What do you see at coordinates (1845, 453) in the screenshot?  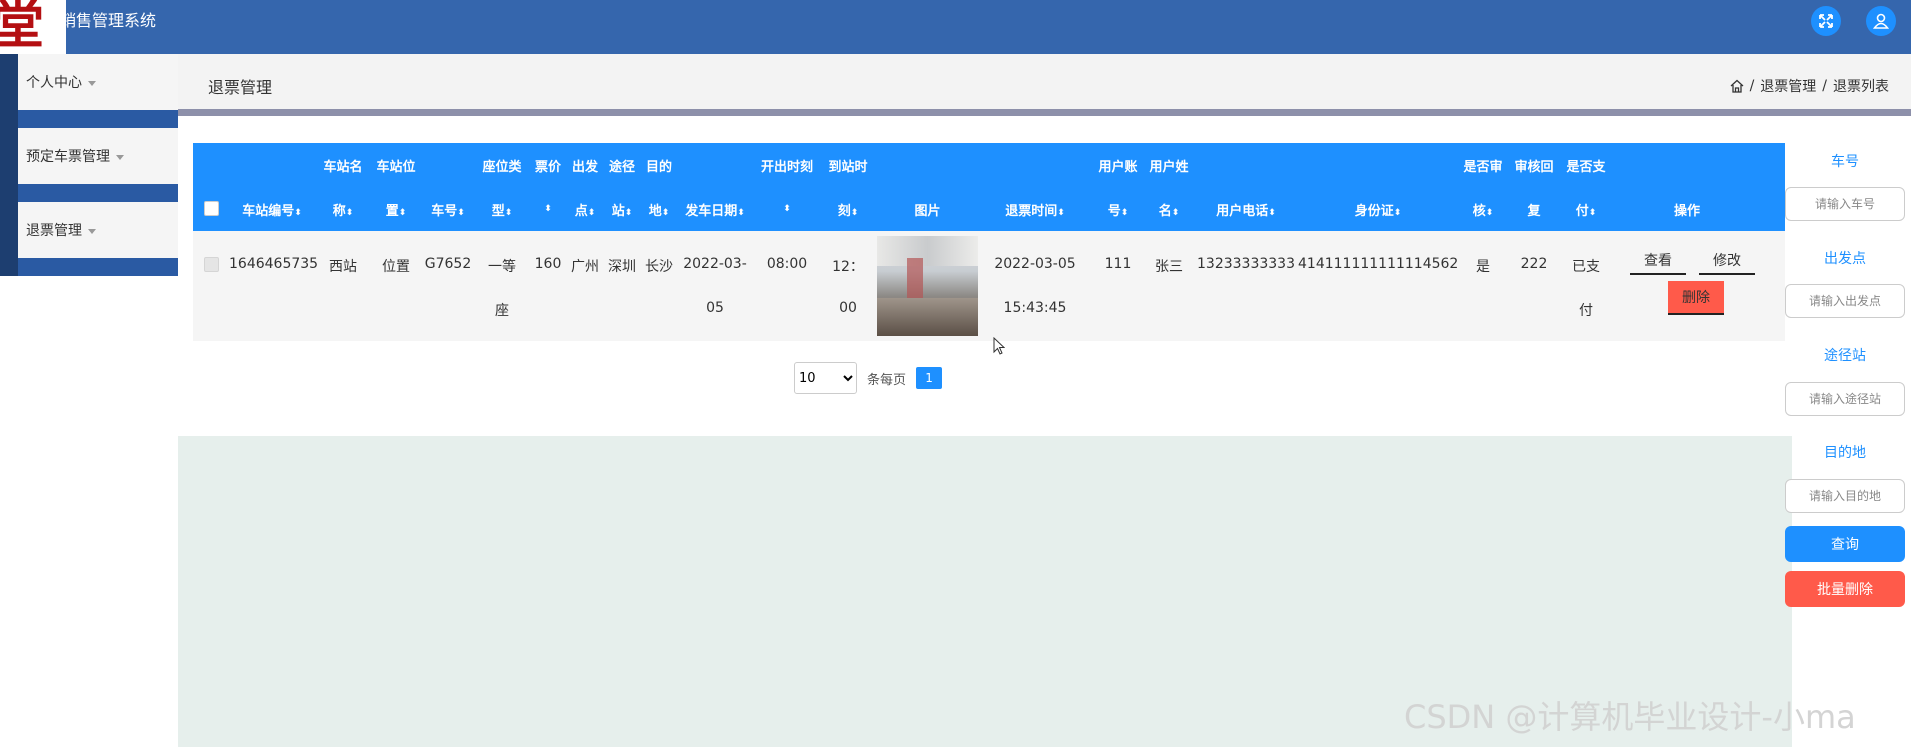 I see `search-label-dest: 目的地` at bounding box center [1845, 453].